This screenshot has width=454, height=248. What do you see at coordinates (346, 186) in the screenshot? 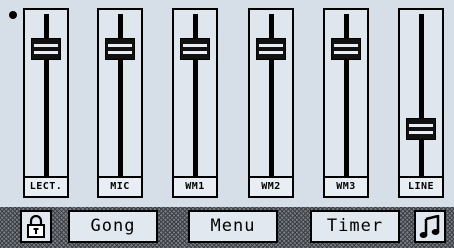
I see `fader-label: WM3` at bounding box center [346, 186].